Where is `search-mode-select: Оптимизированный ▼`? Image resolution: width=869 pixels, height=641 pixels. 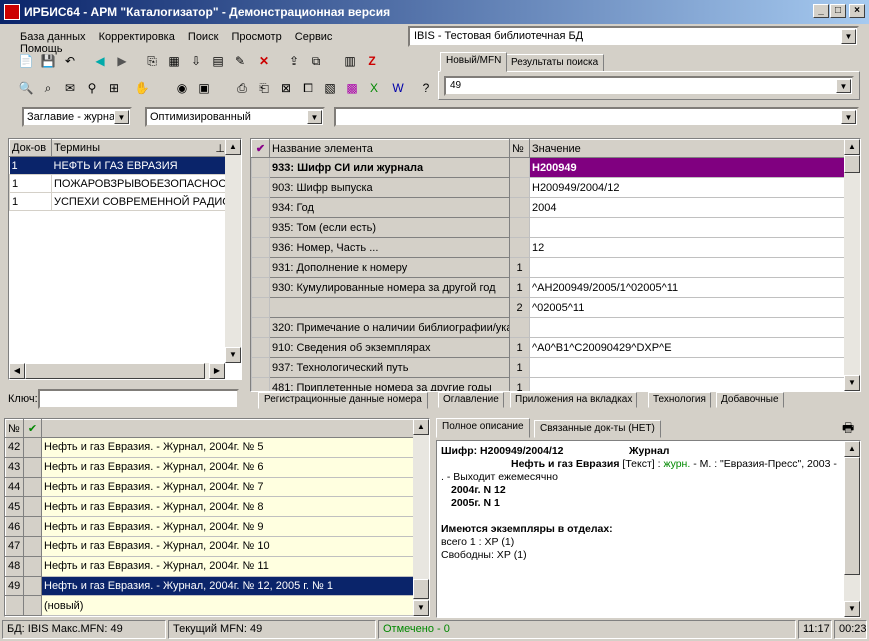 search-mode-select: Оптимизированный ▼ is located at coordinates (235, 117).